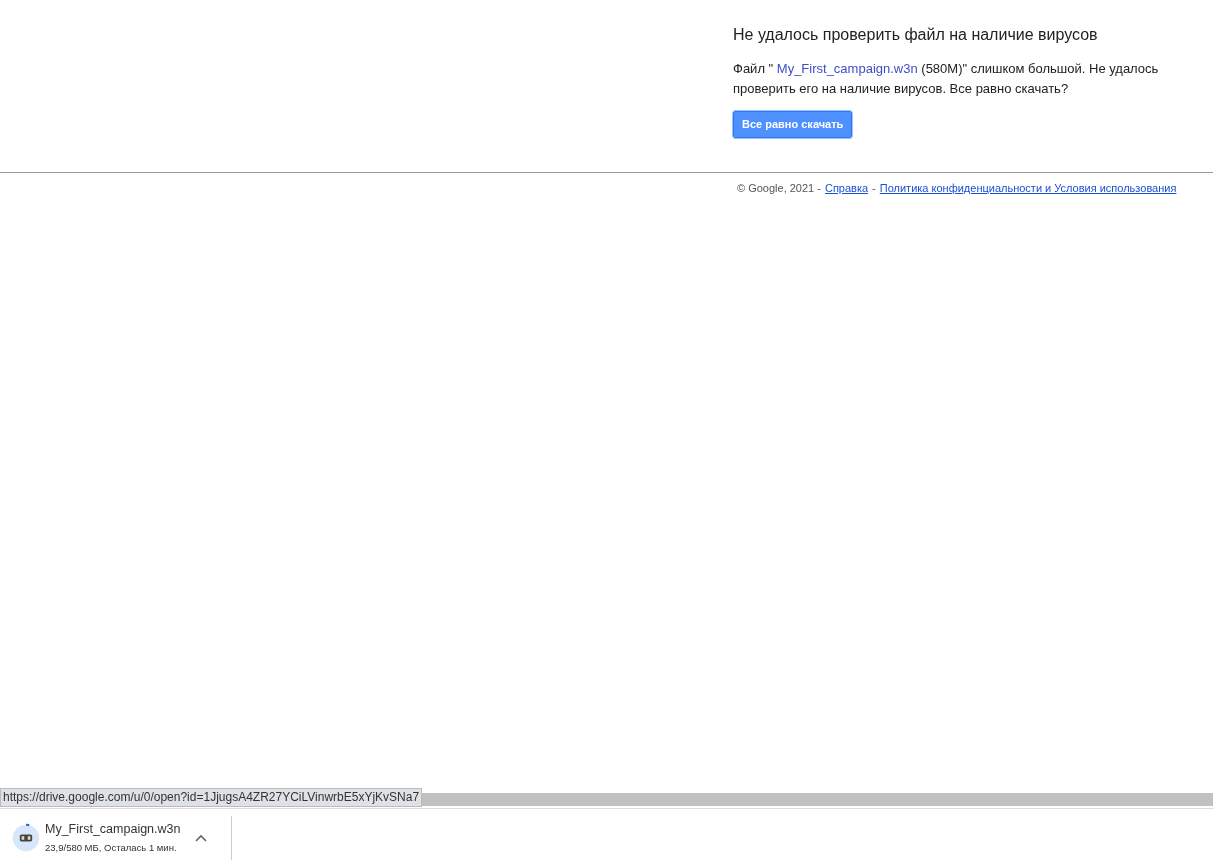 Image resolution: width=1213 pixels, height=866 pixels. I want to click on policy-link: Политика конфиденциальности и Условия использования, so click(1028, 188).